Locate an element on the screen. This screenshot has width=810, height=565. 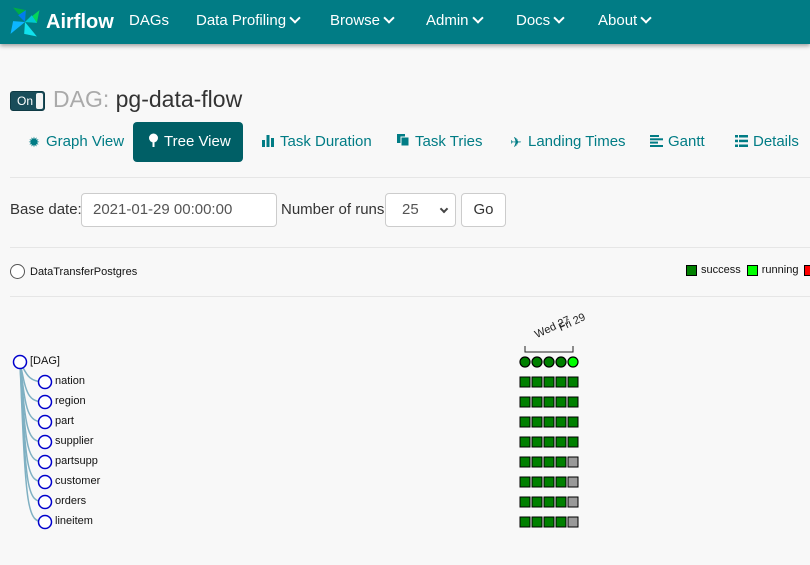
tab-label: Graph View is located at coordinates (85, 141).